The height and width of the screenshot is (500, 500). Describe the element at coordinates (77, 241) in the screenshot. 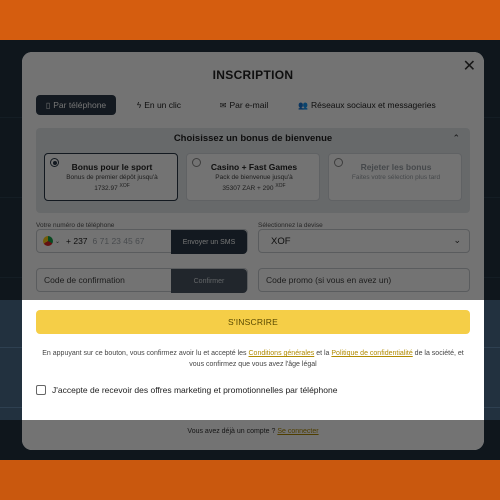

I see `phone-prefix: + 237` at that location.